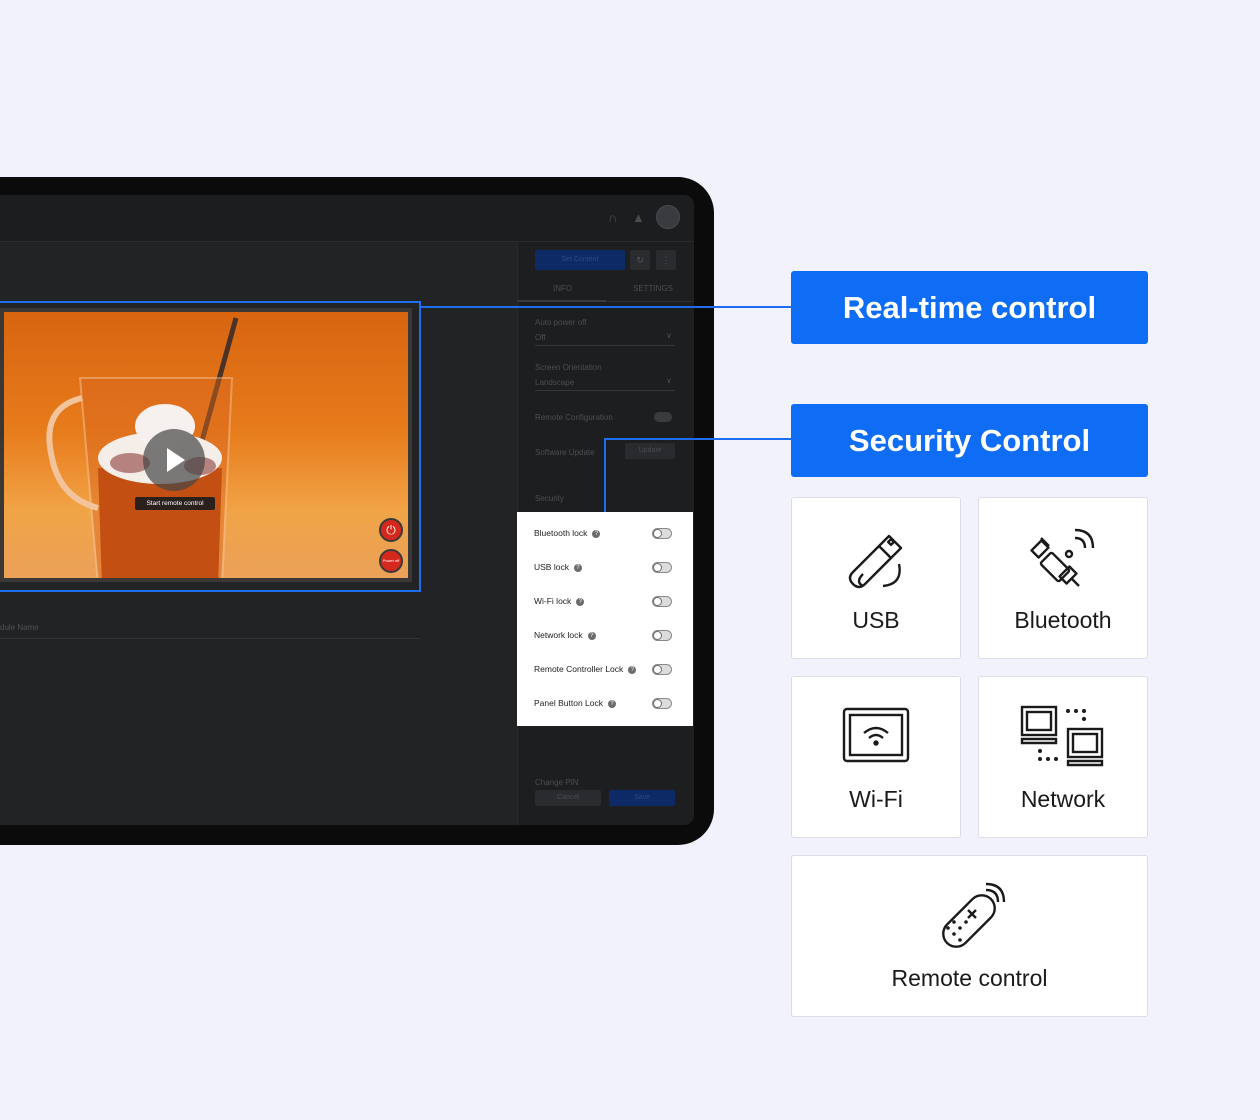 This screenshot has width=1260, height=1120. Describe the element at coordinates (554, 382) in the screenshot. I see `screen-orientation-value: Landscape` at that location.